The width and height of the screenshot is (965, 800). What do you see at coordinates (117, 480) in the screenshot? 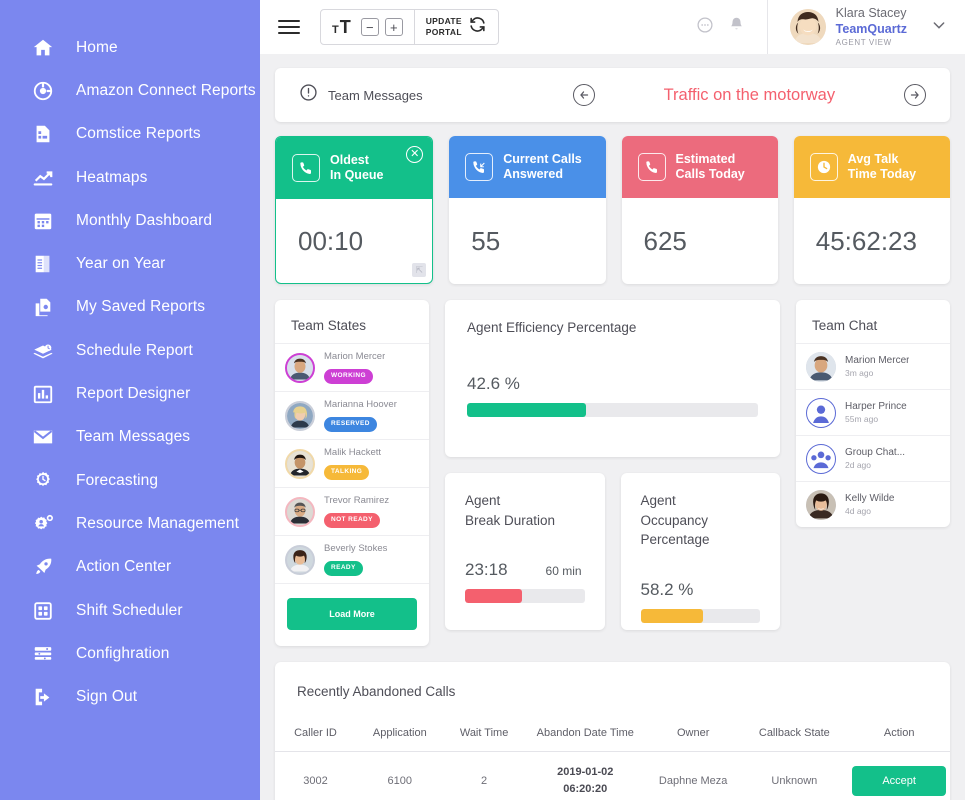
I see `sidebar-item-label: Forecasting` at bounding box center [117, 480].